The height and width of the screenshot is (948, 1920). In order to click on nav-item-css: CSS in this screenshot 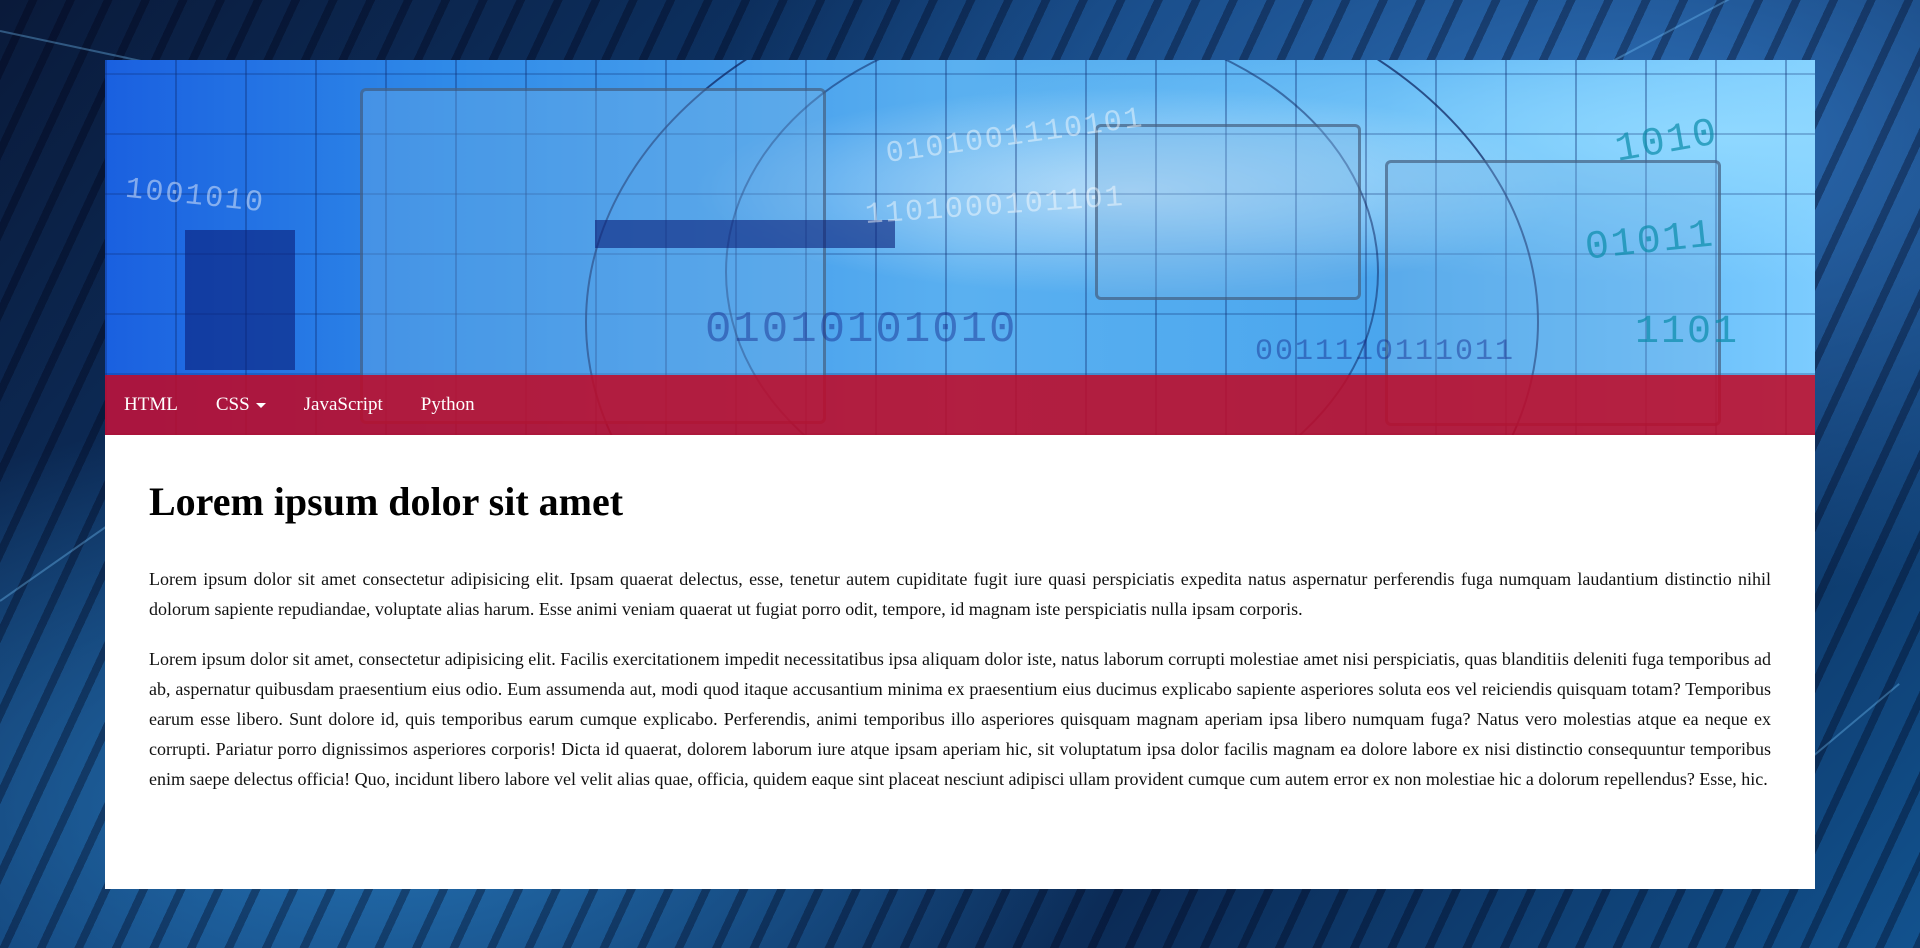, I will do `click(241, 405)`.